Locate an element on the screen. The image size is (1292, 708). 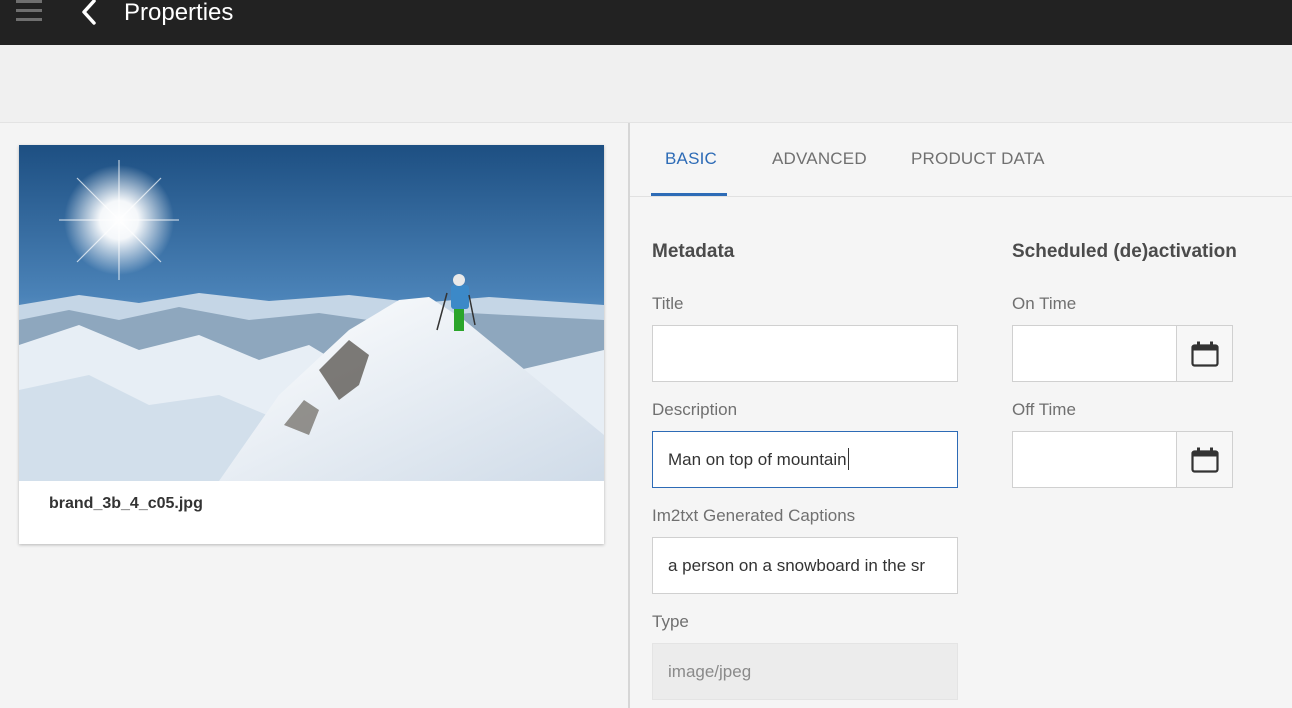
text-caret is located at coordinates (848, 459).